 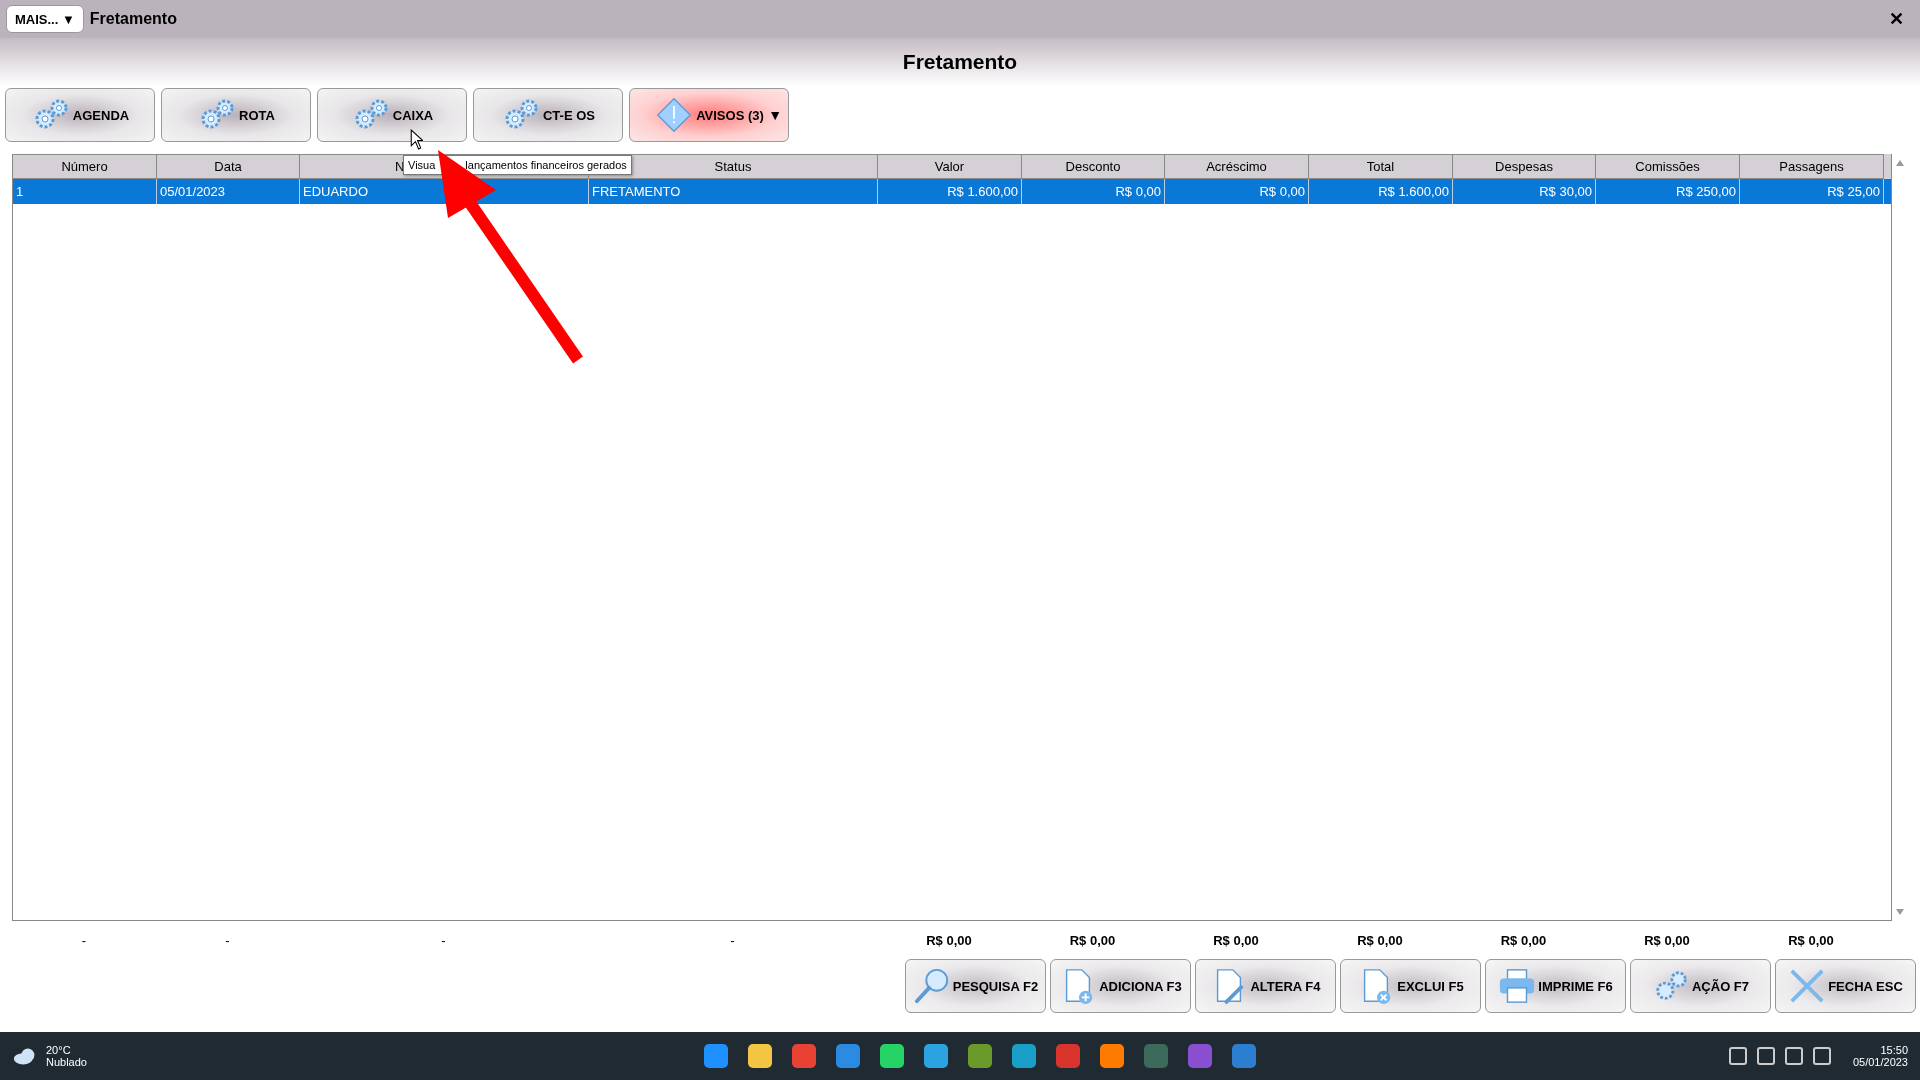 What do you see at coordinates (1845, 986) in the screenshot?
I see `footer-button: FECHA ESC` at bounding box center [1845, 986].